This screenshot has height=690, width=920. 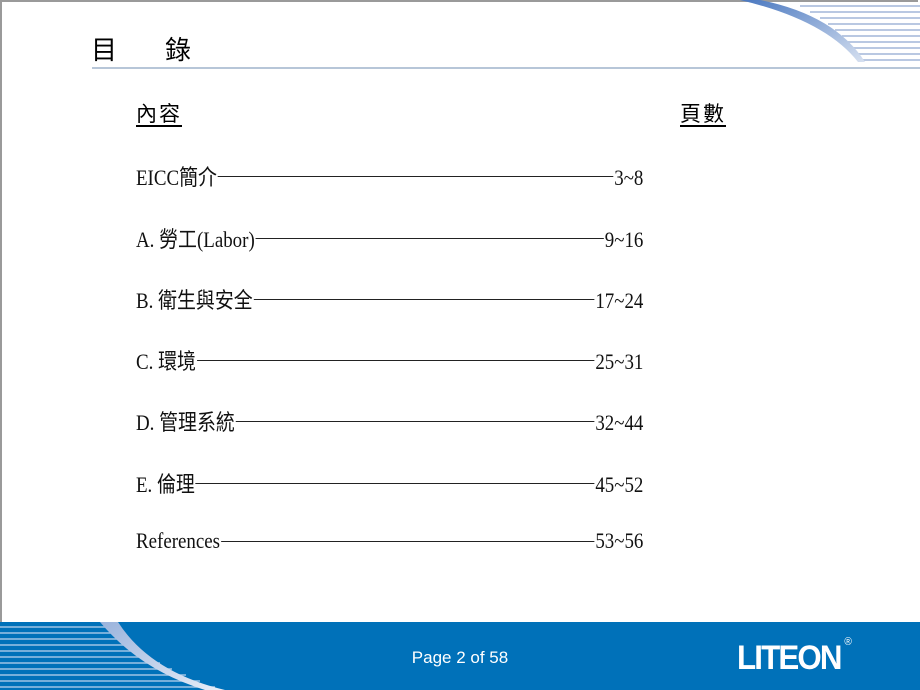 I want to click on toc-label: A. 勞工(Labor), so click(x=195, y=239).